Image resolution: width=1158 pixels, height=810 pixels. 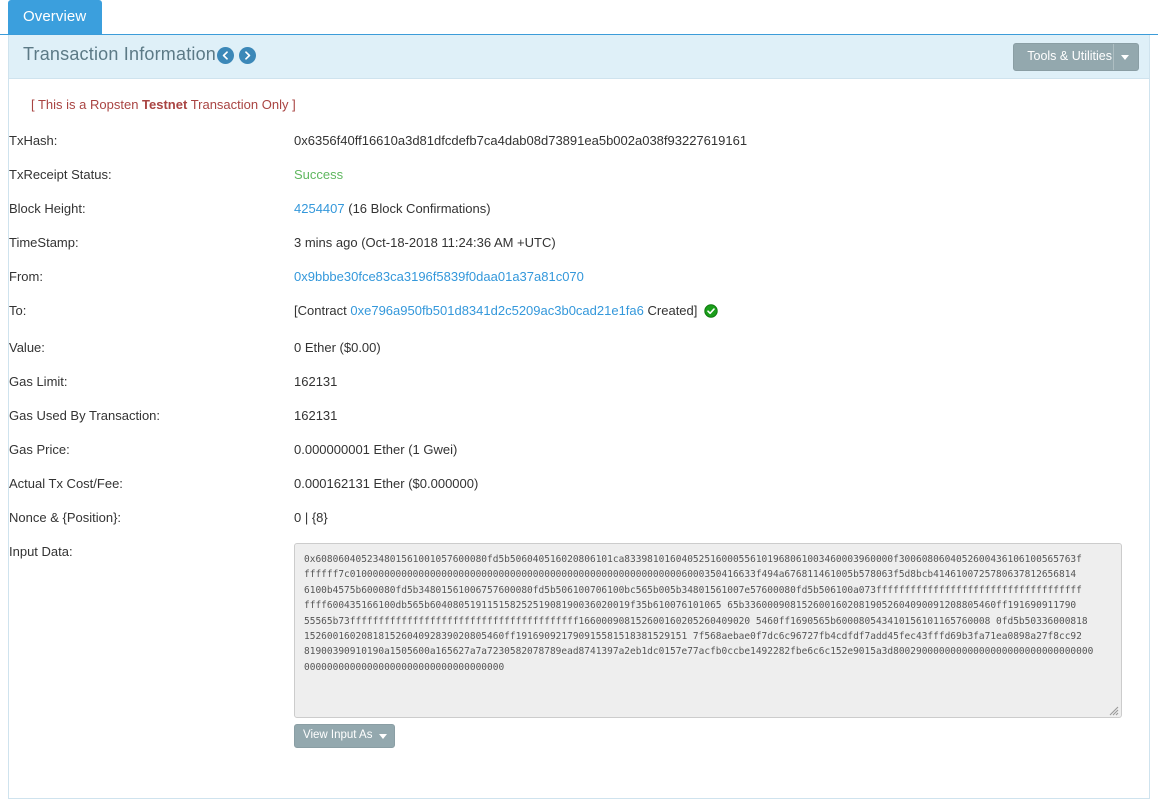 I want to click on status-badge: Success, so click(x=319, y=174).